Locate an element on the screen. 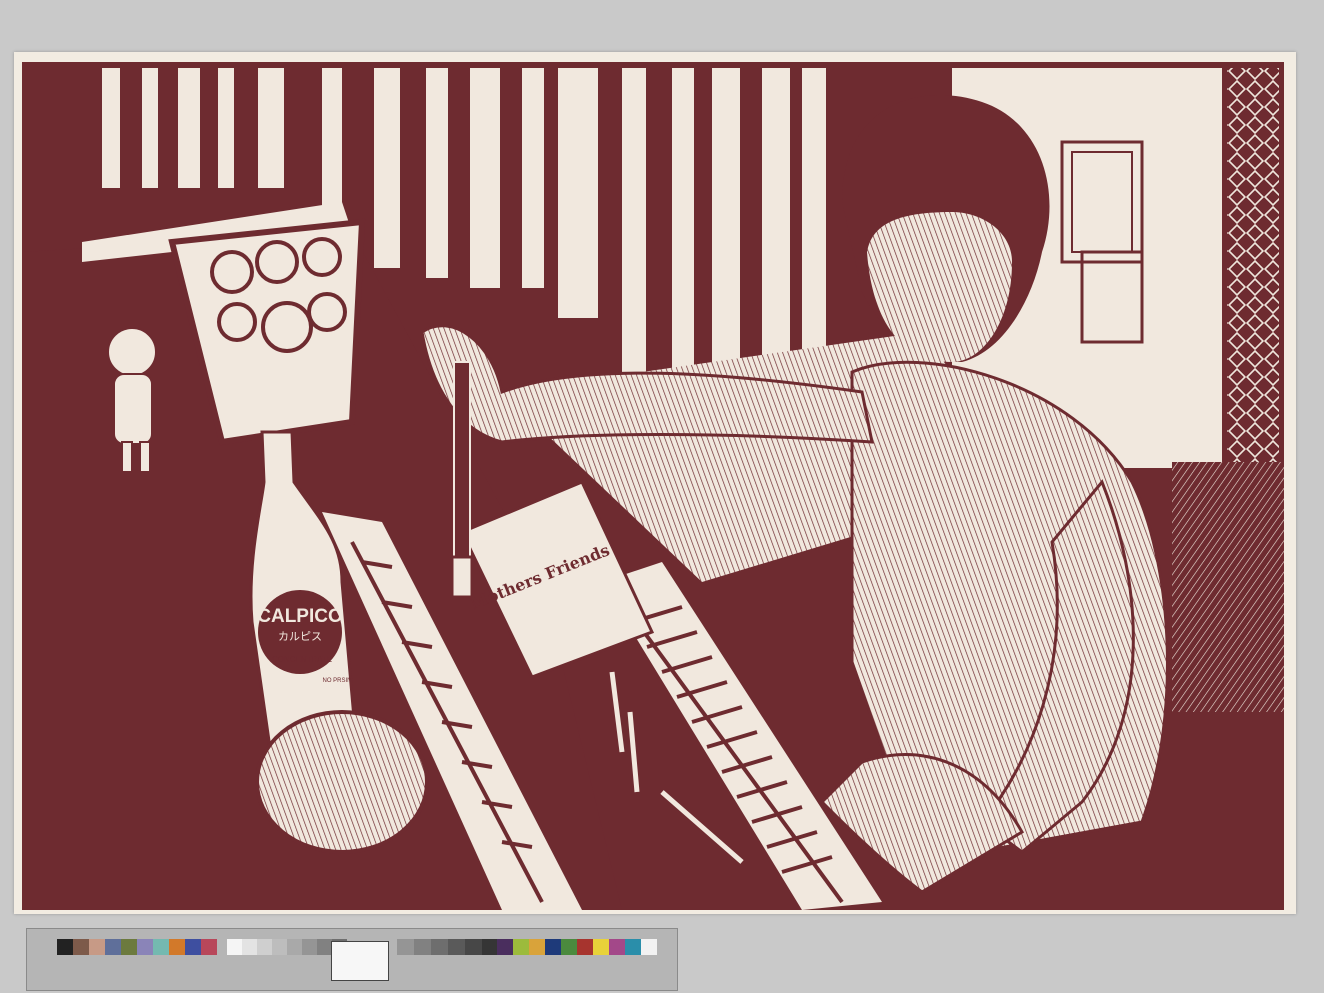  calibration-patches is located at coordinates (352, 959).